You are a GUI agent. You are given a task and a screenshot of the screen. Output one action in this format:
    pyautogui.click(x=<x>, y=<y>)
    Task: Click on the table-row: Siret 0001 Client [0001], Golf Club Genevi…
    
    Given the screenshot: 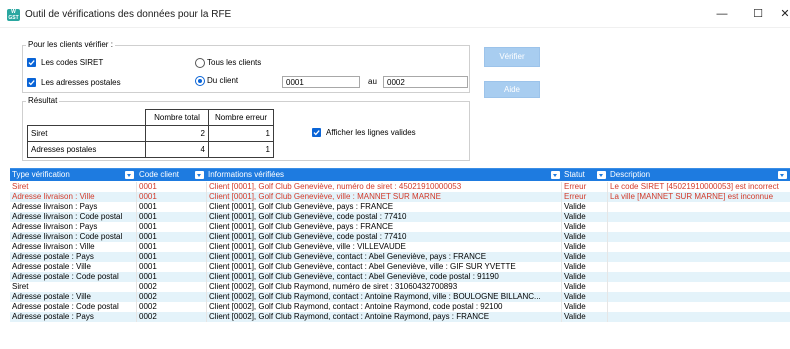 What is the action you would take?
    pyautogui.click(x=400, y=187)
    